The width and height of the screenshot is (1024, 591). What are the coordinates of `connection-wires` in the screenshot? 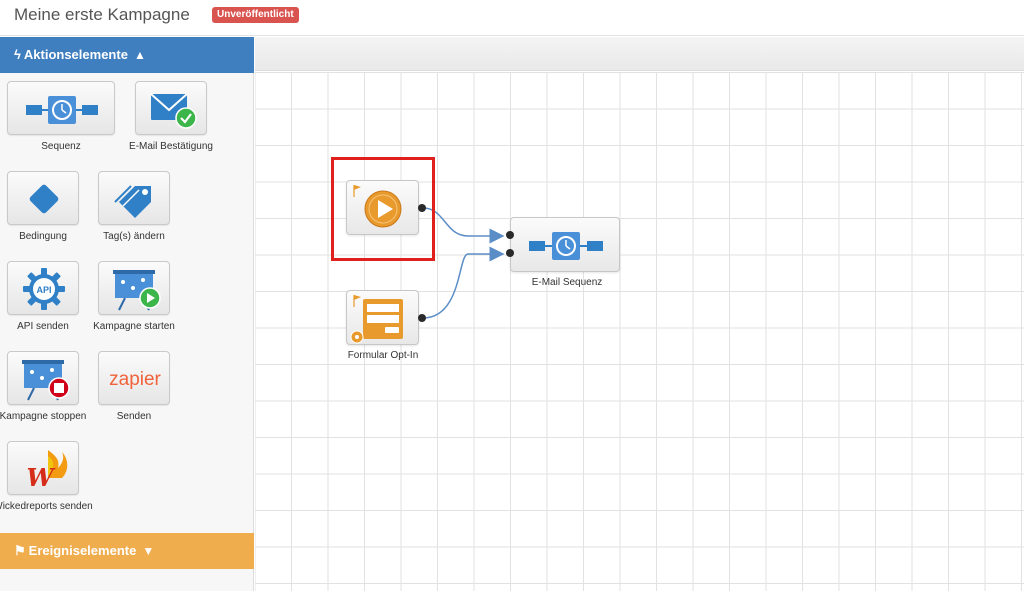 It's located at (463, 263).